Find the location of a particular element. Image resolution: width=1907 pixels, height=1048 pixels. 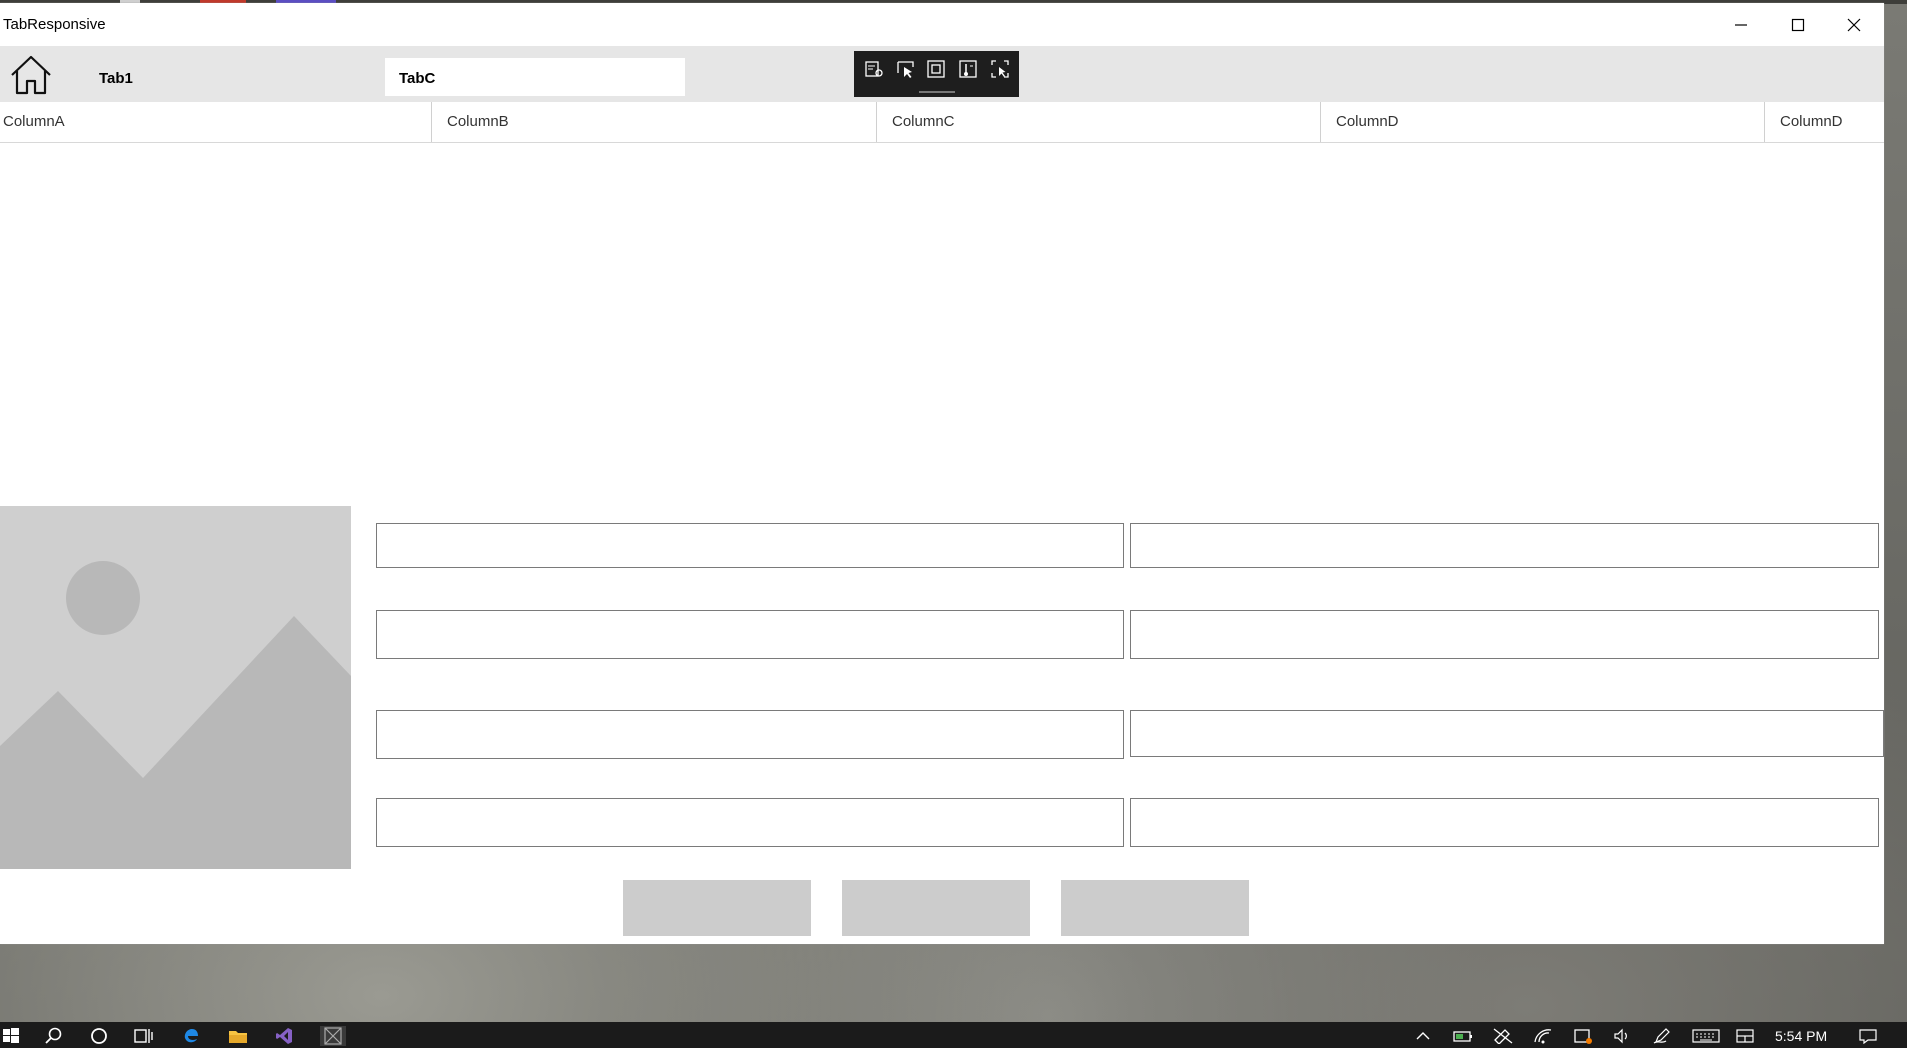

maximize-button is located at coordinates (1798, 24).